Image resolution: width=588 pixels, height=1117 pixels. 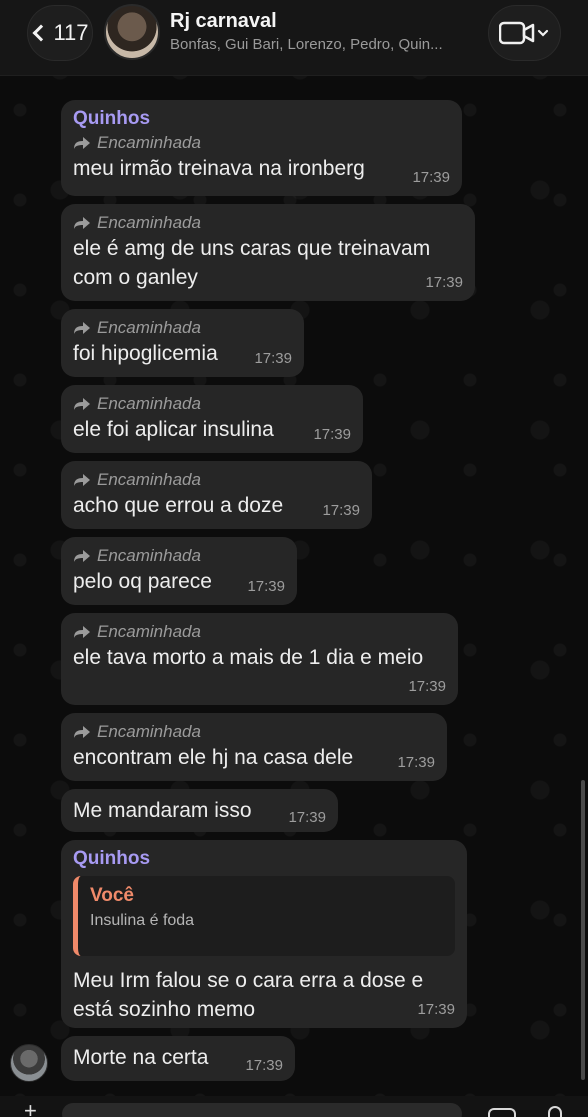 What do you see at coordinates (555, 1111) in the screenshot?
I see `microphone-icon` at bounding box center [555, 1111].